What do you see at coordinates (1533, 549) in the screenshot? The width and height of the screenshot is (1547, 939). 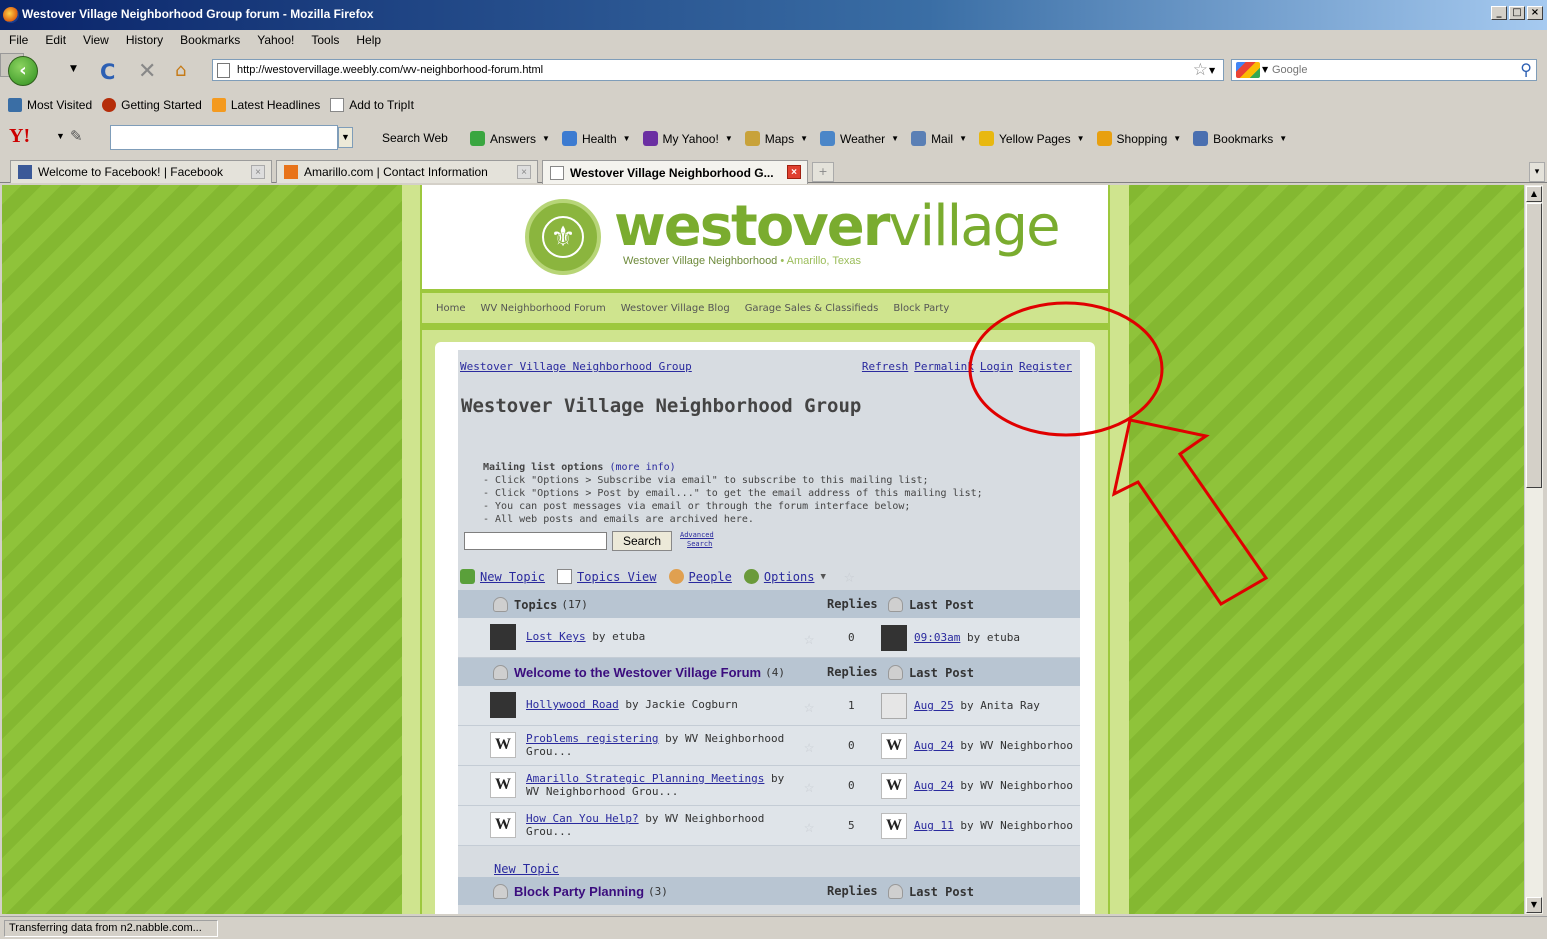 I see `vertical-scrollbar: ▲ ▼` at bounding box center [1533, 549].